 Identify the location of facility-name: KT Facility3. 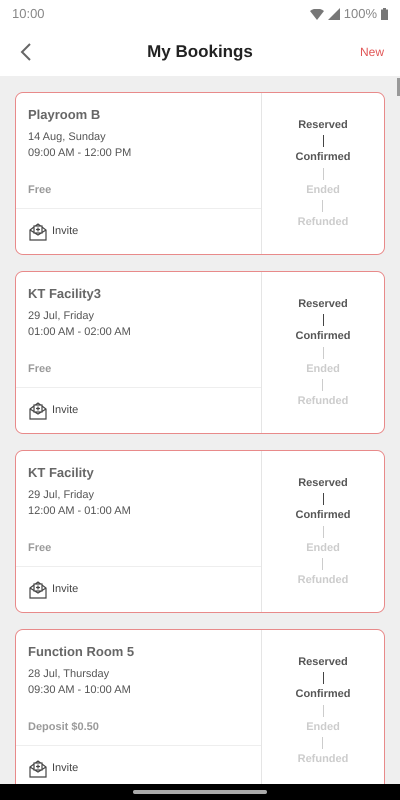
(65, 294).